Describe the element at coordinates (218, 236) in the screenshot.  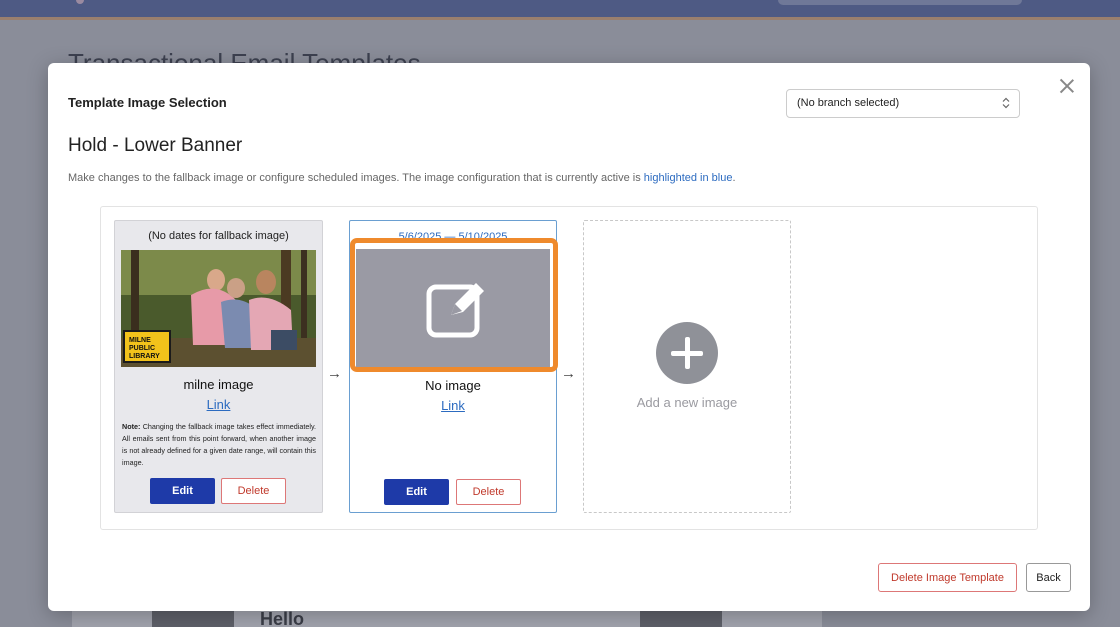
I see `card-dates: (No dates for fallback image)` at that location.